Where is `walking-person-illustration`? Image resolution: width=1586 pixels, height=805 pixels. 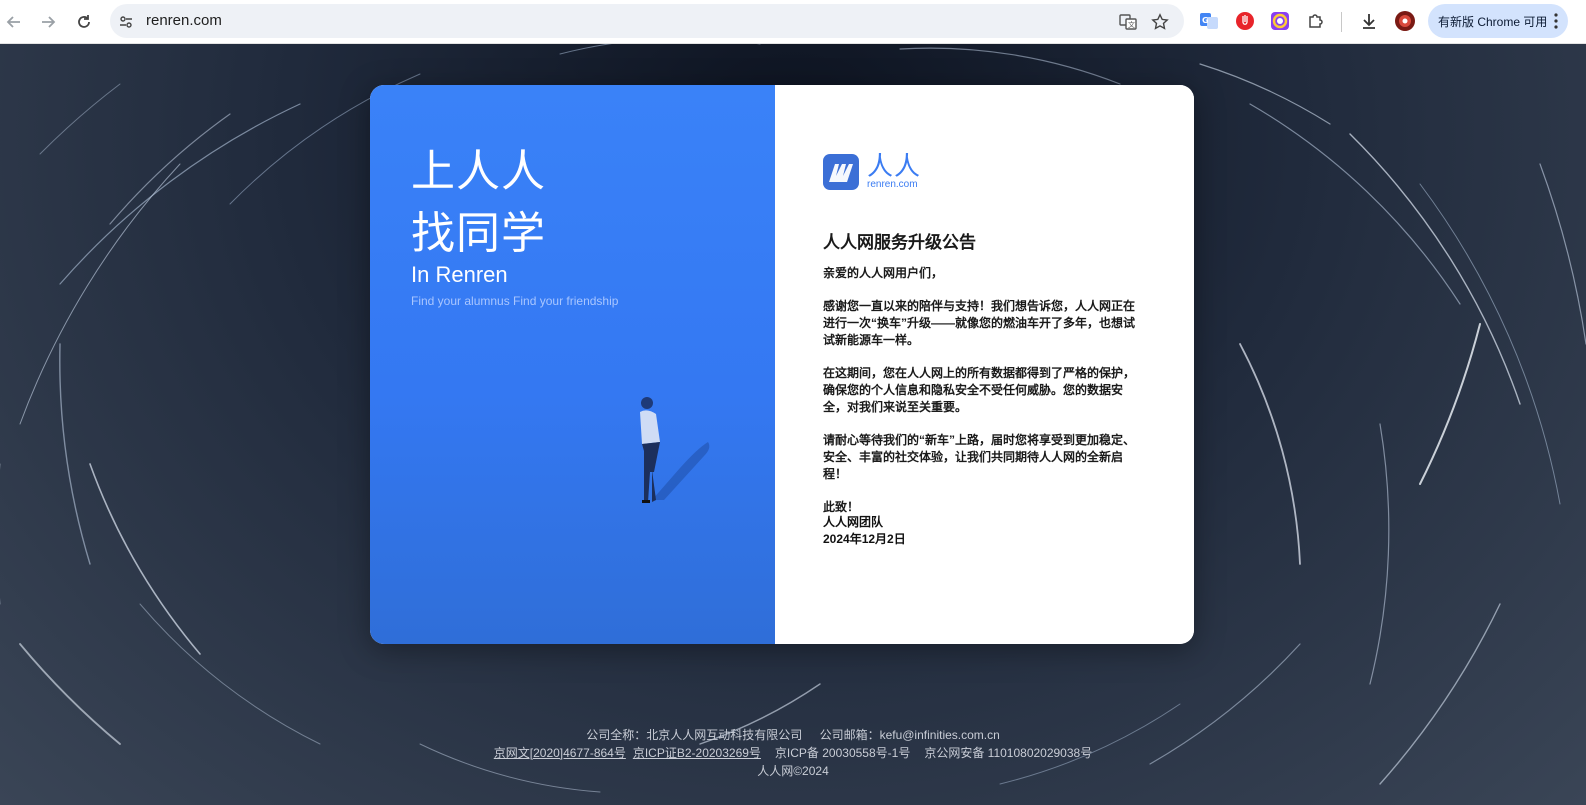 walking-person-illustration is located at coordinates (670, 455).